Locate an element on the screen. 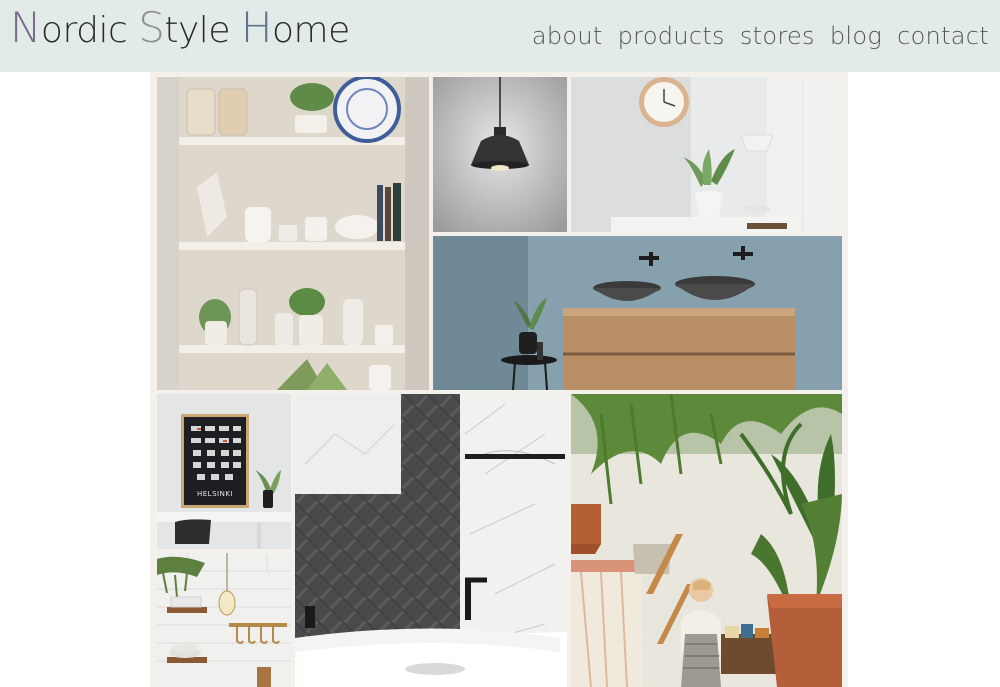 This screenshot has width=1000, height=687. main-nav: about products stores blog contact is located at coordinates (760, 36).